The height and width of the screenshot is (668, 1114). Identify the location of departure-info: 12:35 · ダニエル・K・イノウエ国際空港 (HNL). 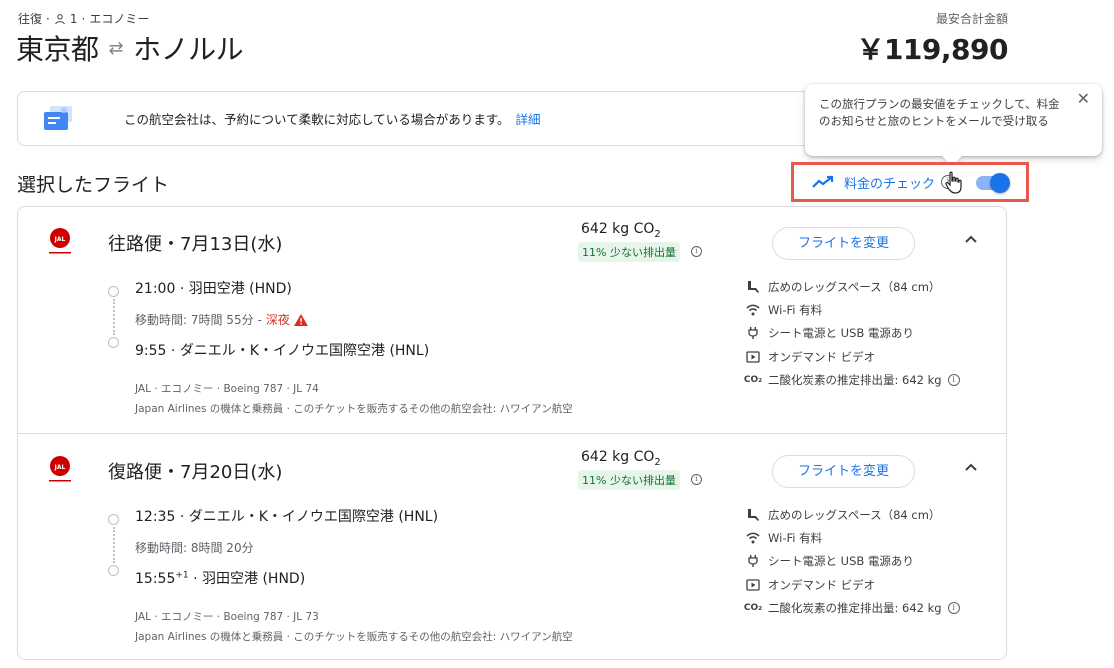
(287, 517).